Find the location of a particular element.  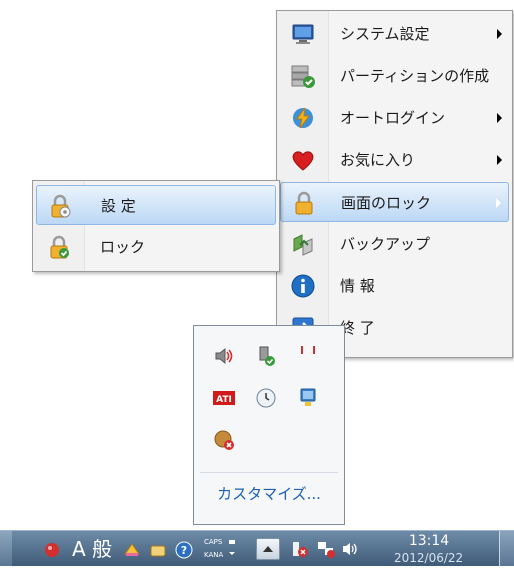

menu-item-backup: バックアップ is located at coordinates (394, 244).